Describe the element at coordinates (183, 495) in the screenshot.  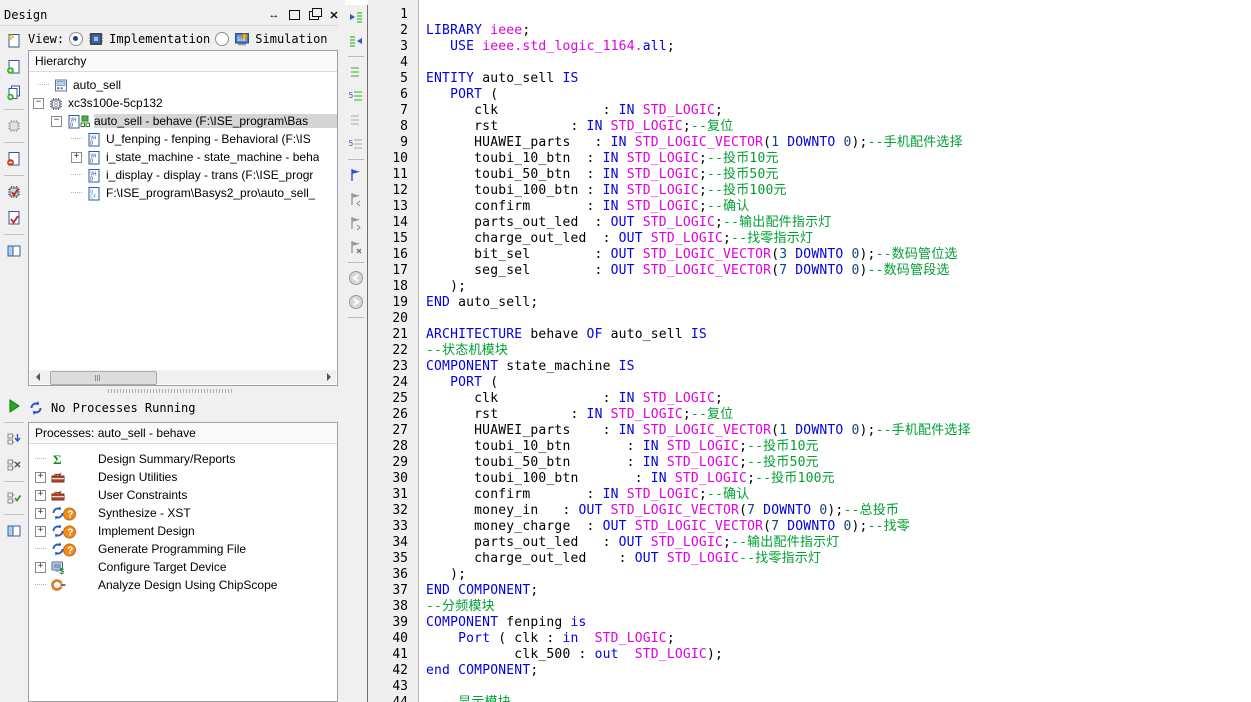
I see `process-item: + User Constraints` at that location.